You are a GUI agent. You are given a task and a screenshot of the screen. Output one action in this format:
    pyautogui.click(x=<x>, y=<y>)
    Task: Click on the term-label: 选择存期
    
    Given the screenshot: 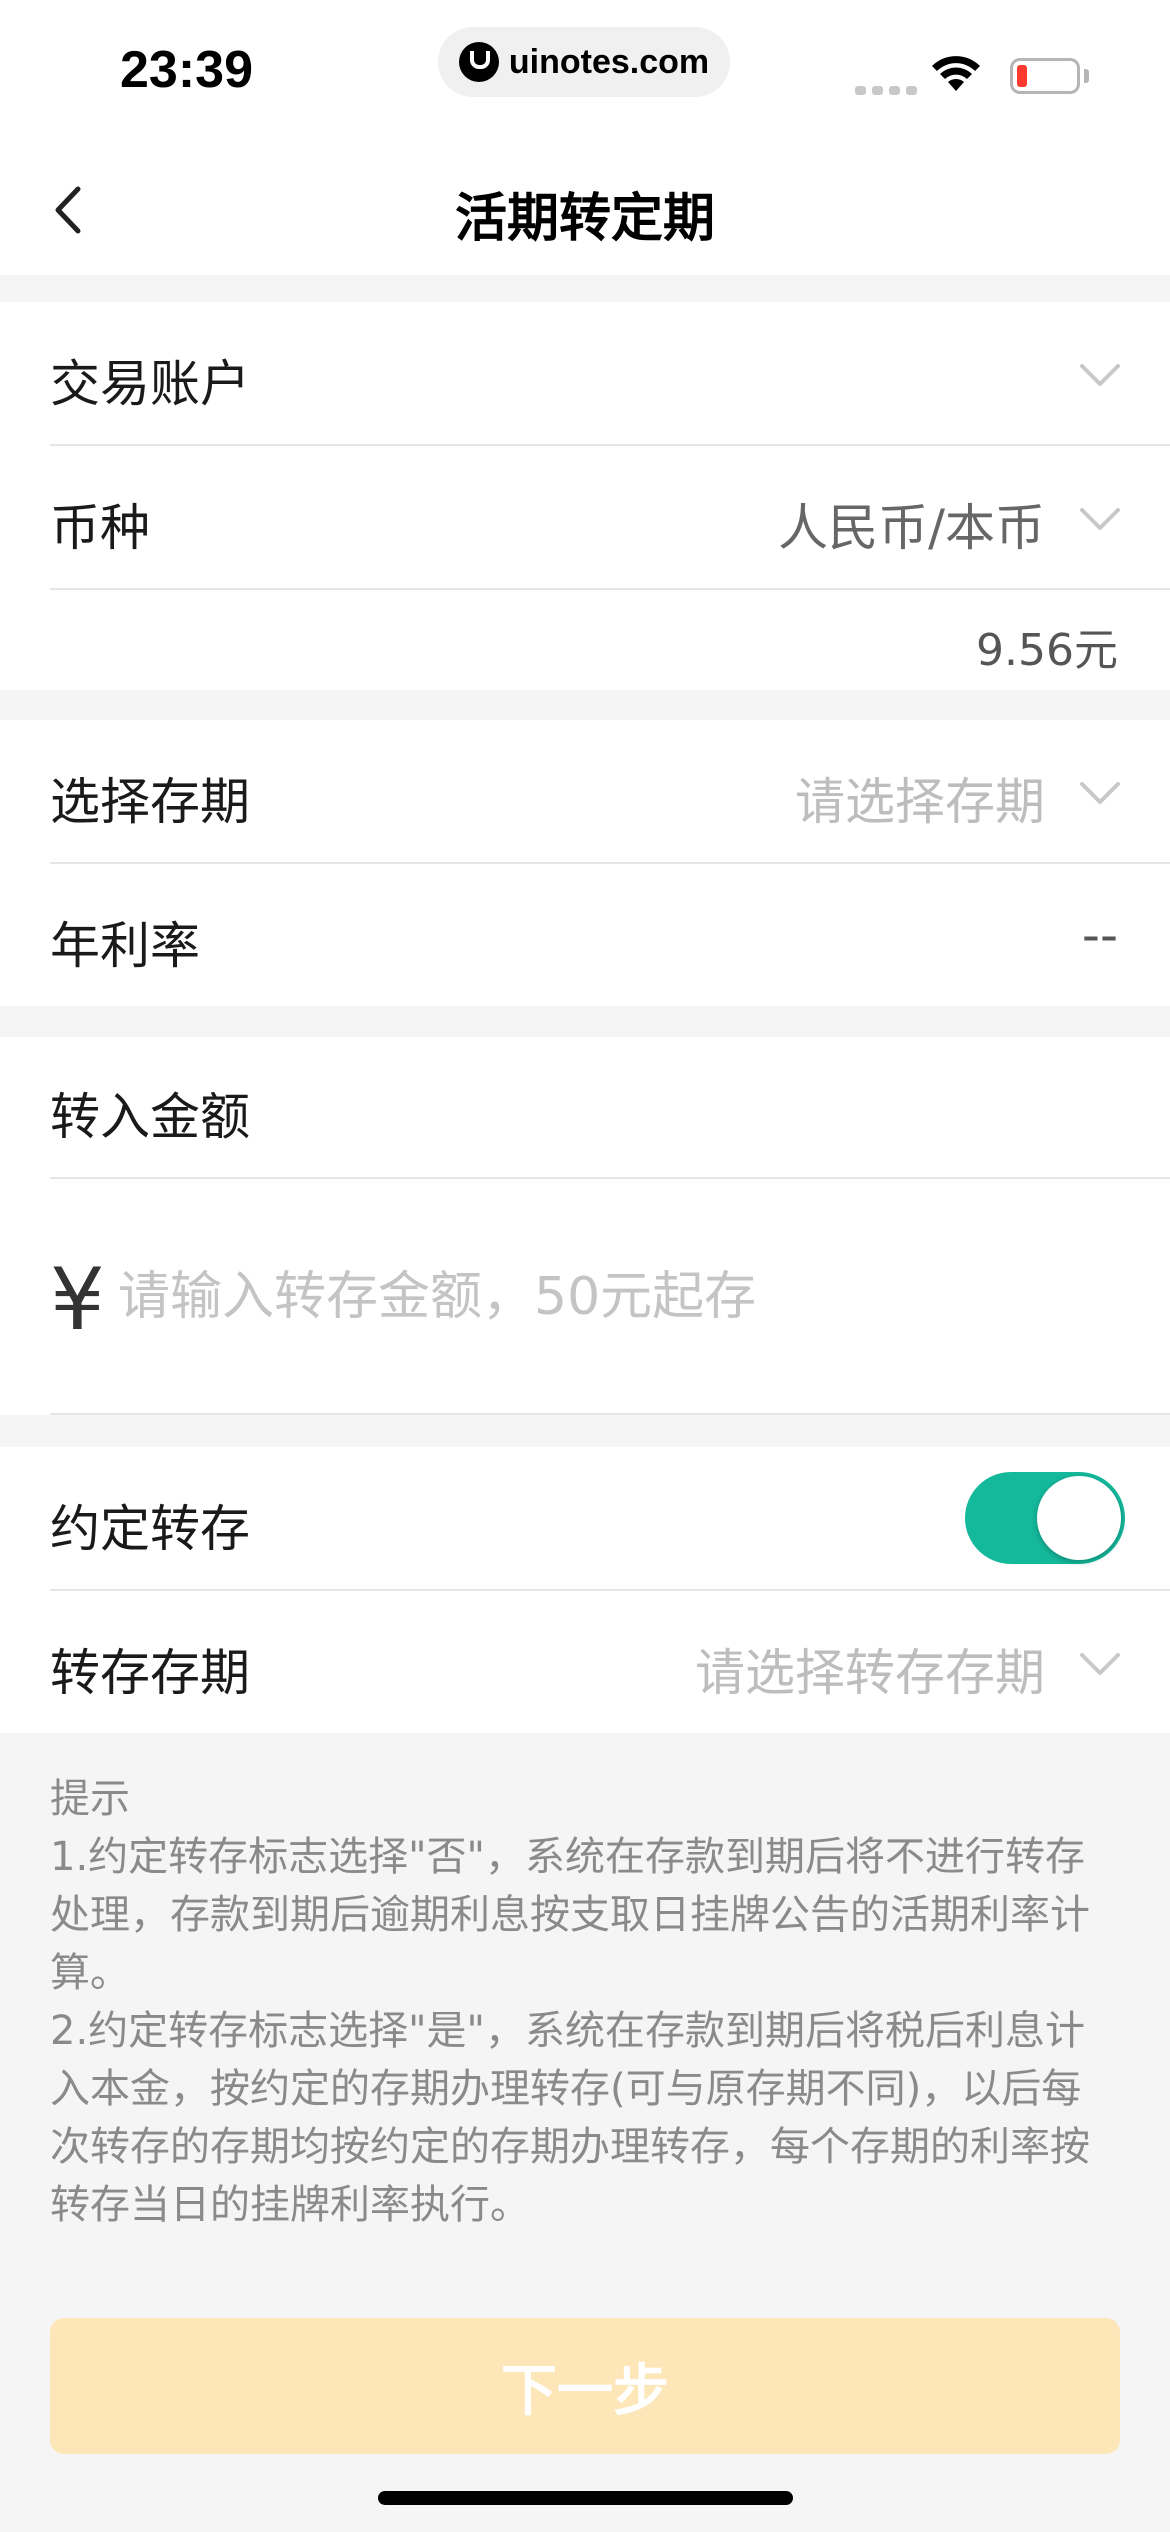 What is the action you would take?
    pyautogui.click(x=150, y=802)
    